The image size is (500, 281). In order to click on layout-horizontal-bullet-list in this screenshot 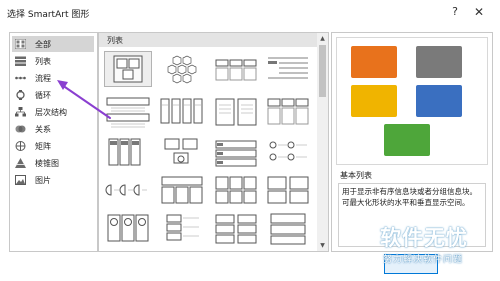, I will do `click(288, 112)`.